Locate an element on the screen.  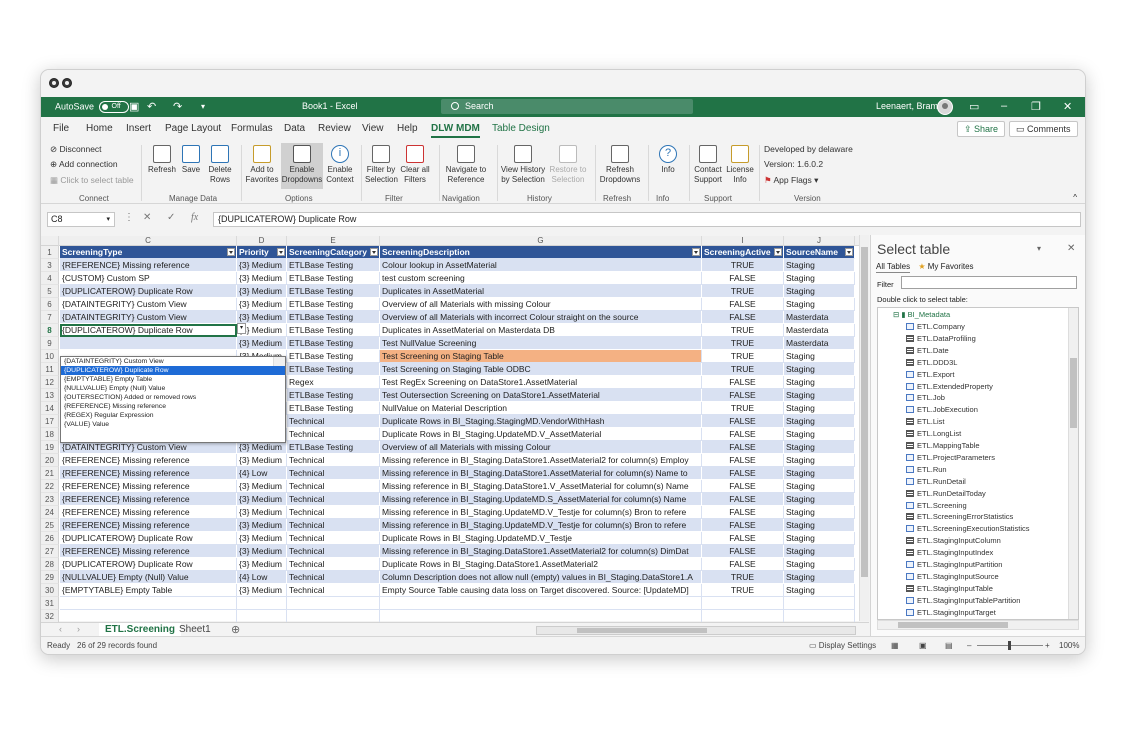
formula-input: {DUPLICATEROW} Duplicate Row is located at coordinates (647, 219).